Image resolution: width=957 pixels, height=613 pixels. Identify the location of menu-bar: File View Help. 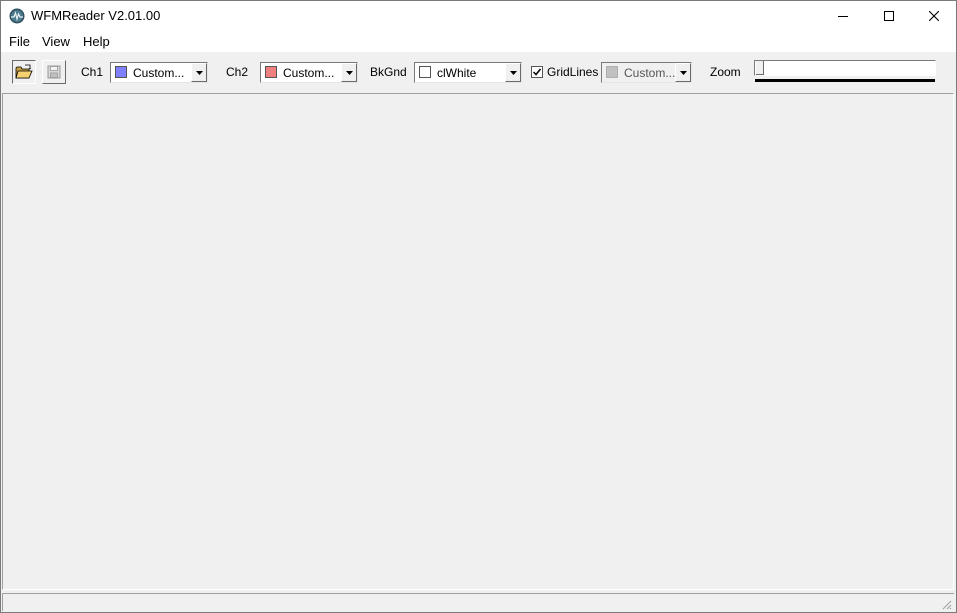
(478, 41).